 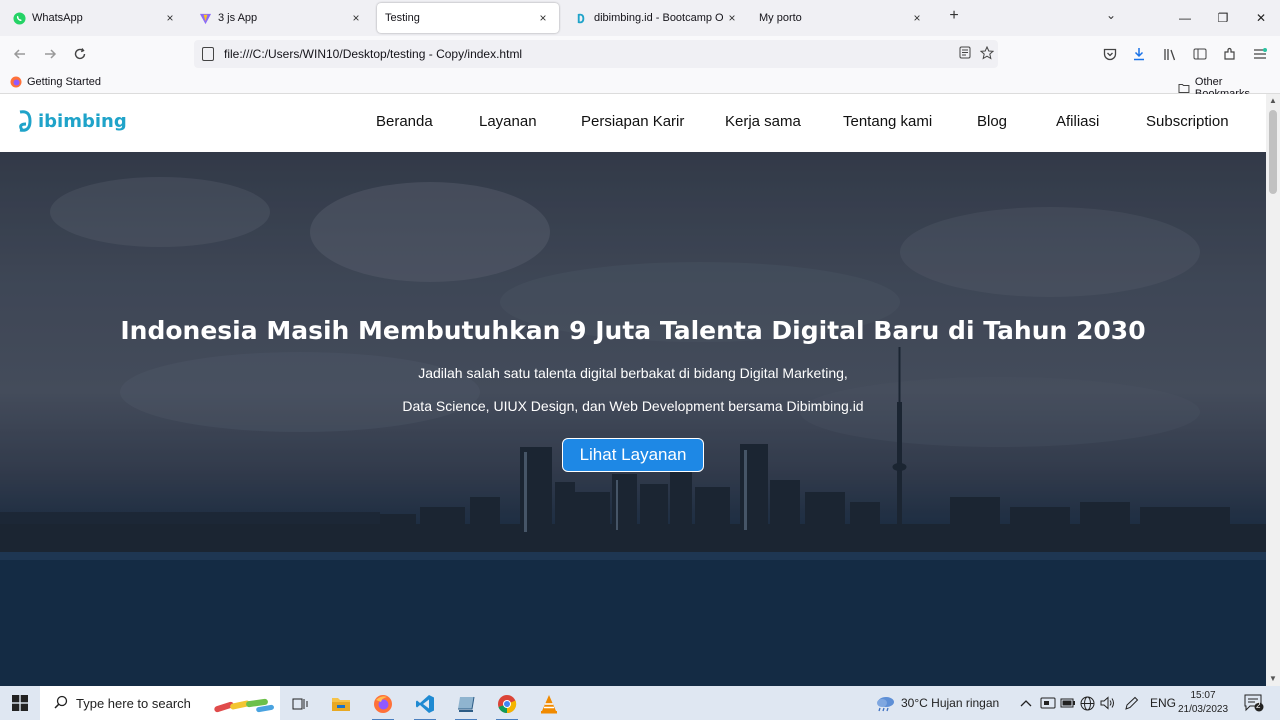 I want to click on bookmarks-toolbar: Getting Started Other Bookmarks, so click(x=640, y=86).